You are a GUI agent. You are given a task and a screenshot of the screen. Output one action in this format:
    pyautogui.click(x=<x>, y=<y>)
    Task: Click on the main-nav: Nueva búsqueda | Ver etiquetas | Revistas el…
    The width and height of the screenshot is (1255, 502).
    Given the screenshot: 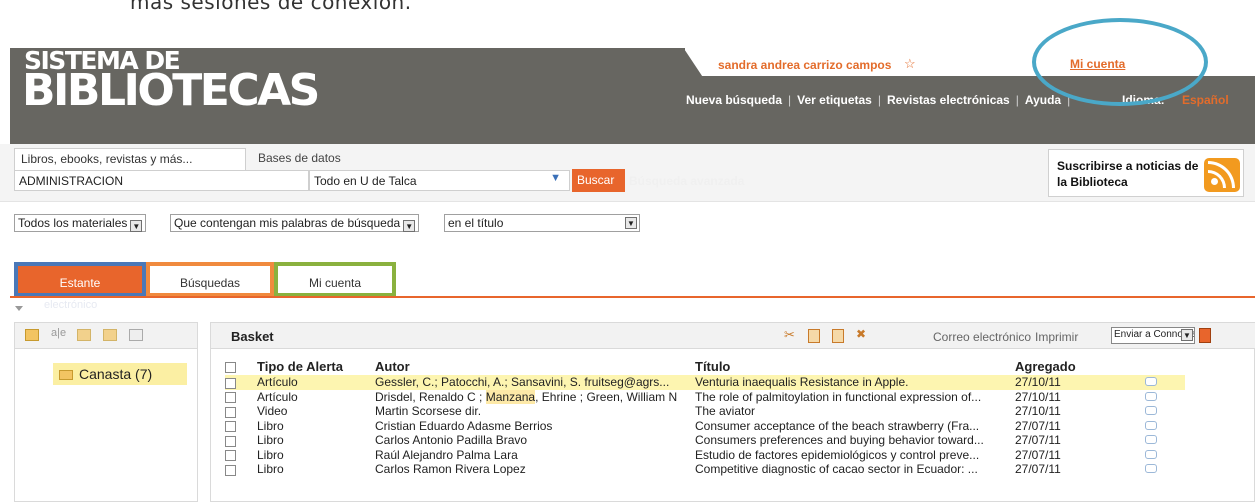 What is the action you would take?
    pyautogui.click(x=878, y=100)
    